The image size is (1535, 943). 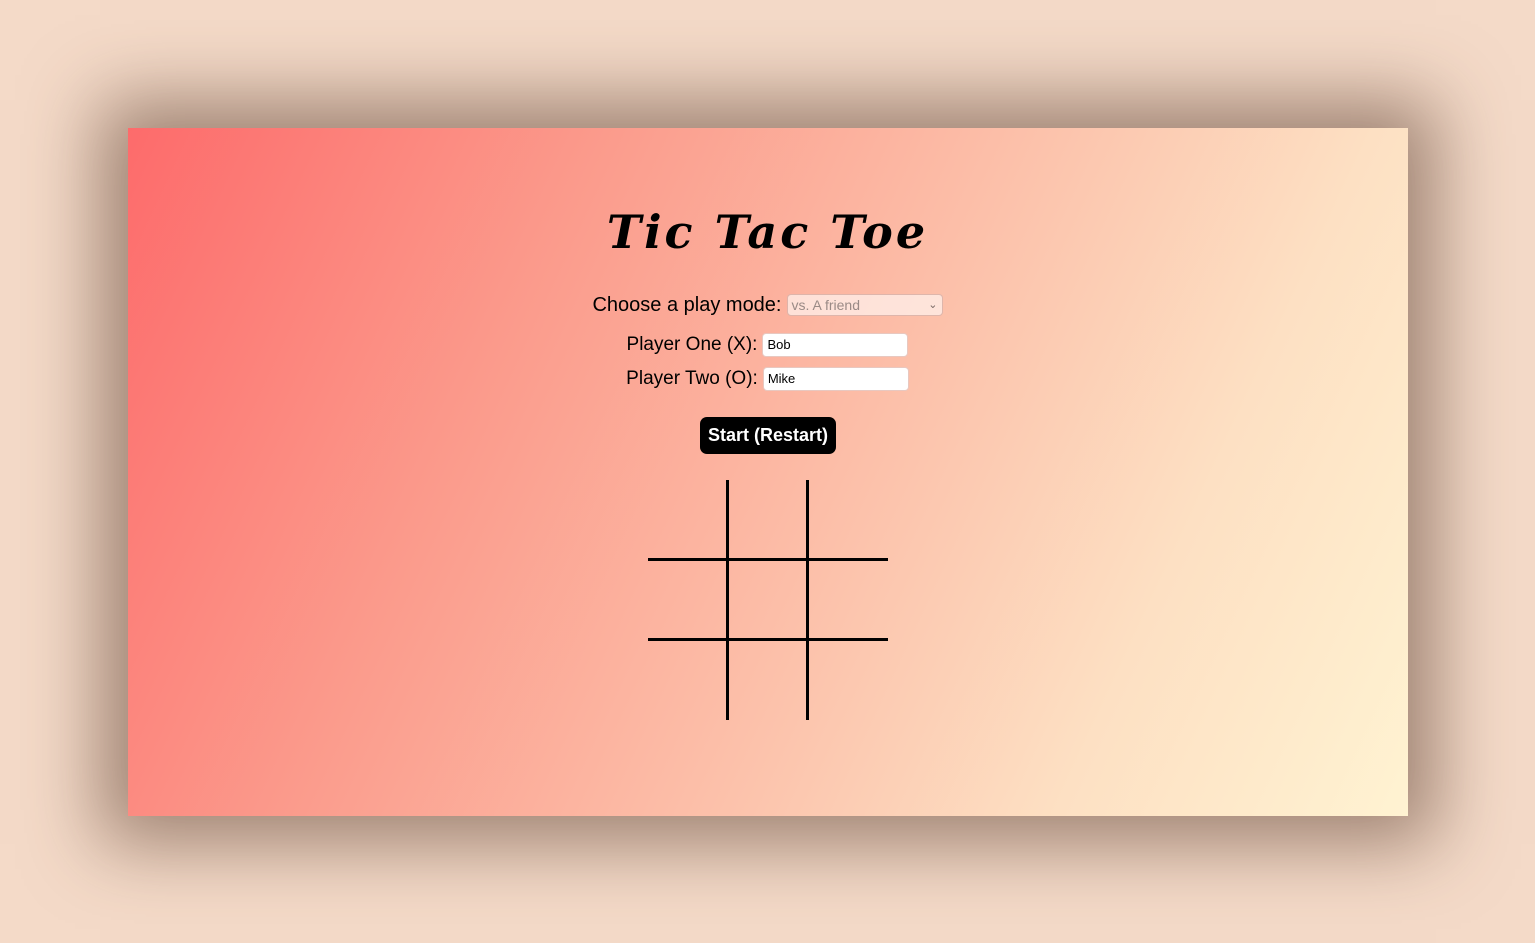 I want to click on play-mode-select: vs. A friend ⌄, so click(x=864, y=305).